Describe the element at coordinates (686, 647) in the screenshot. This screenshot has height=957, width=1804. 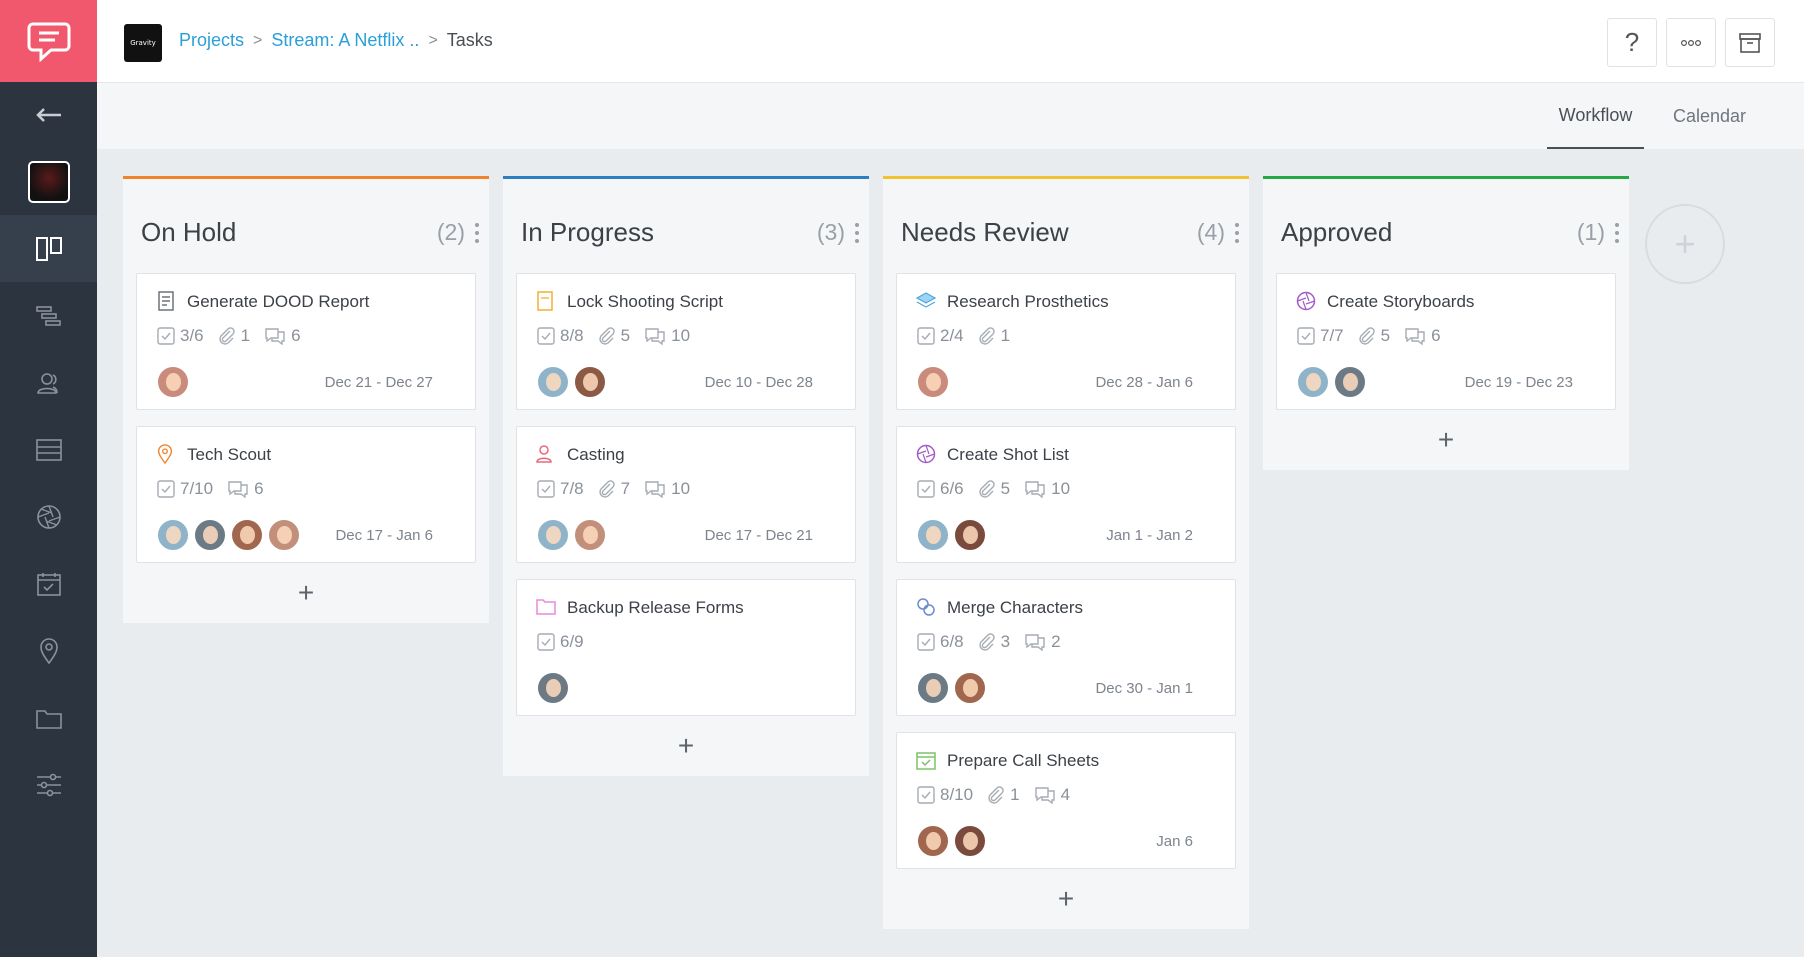
I see `task-card: Backup Release Forms 6/9` at that location.